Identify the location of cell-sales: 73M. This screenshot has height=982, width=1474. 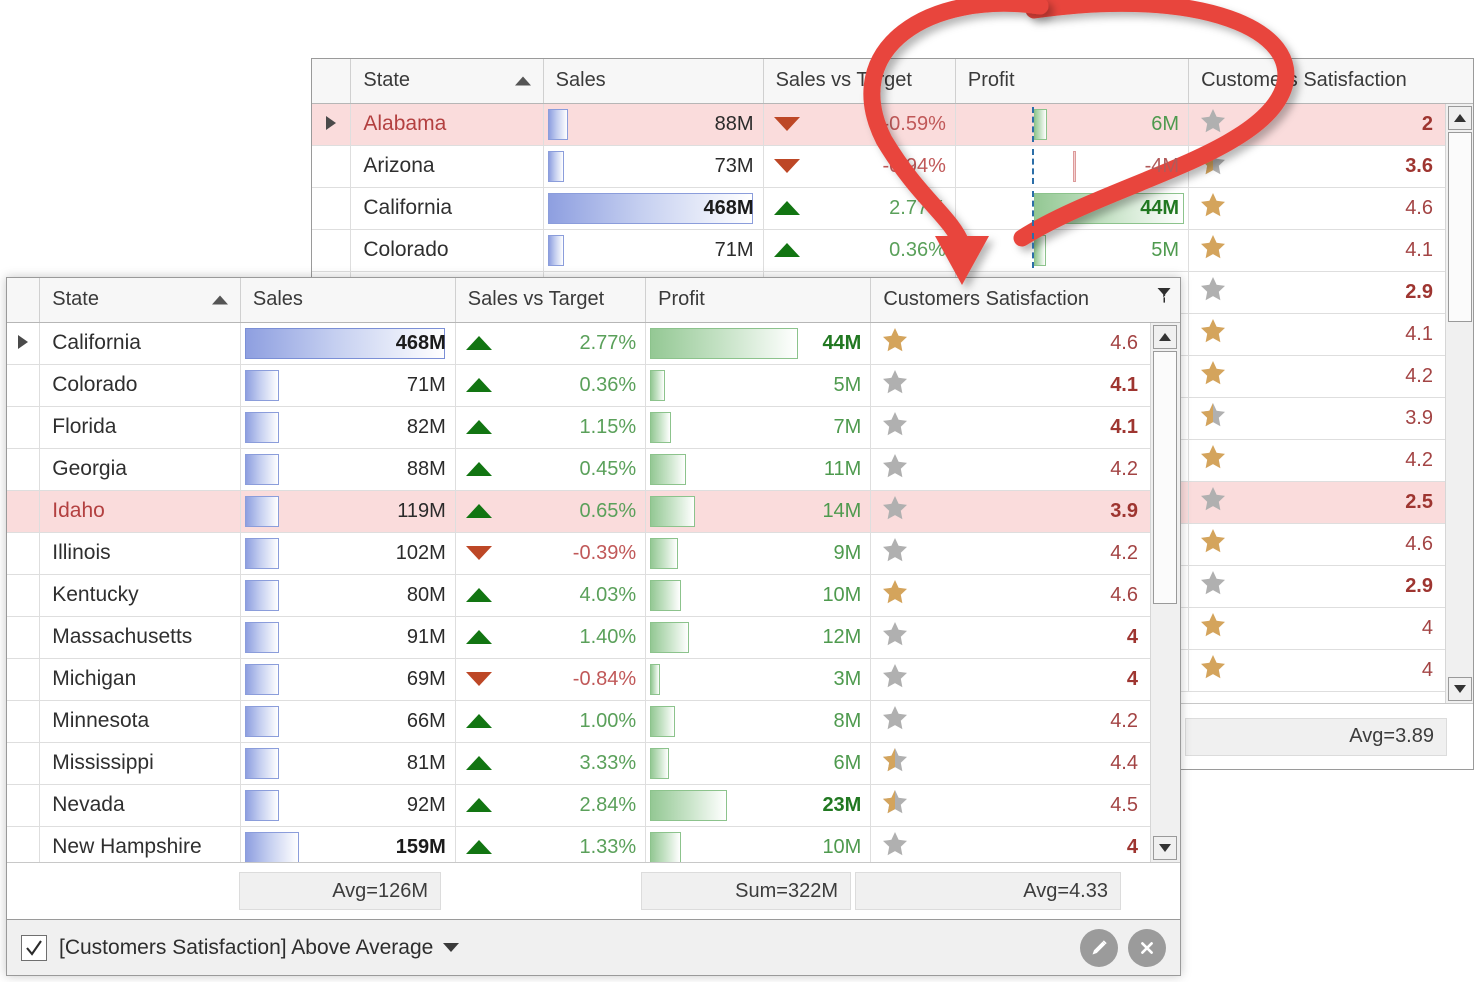
(653, 166).